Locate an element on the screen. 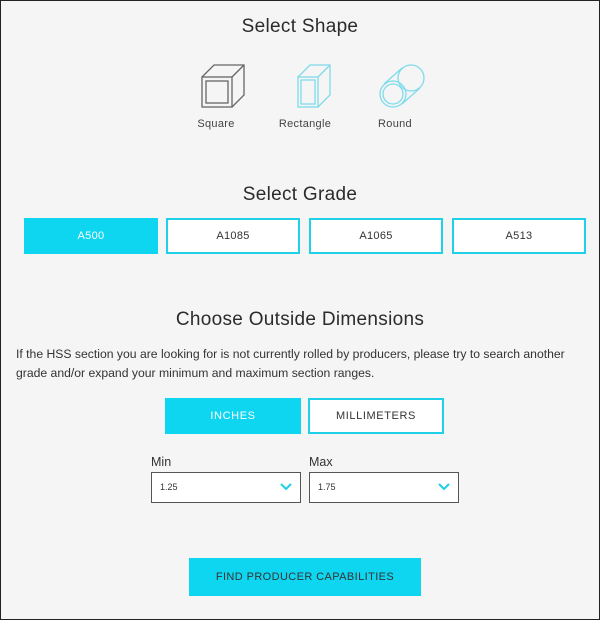  find-producer-capabilities-button: FIND PRODUCER CAPABILITIES is located at coordinates (305, 577).